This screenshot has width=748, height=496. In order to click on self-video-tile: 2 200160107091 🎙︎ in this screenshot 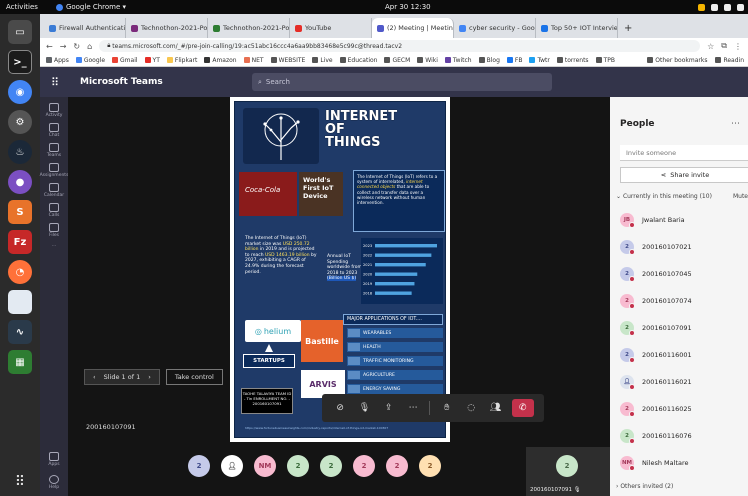, I will do `click(568, 471)`.